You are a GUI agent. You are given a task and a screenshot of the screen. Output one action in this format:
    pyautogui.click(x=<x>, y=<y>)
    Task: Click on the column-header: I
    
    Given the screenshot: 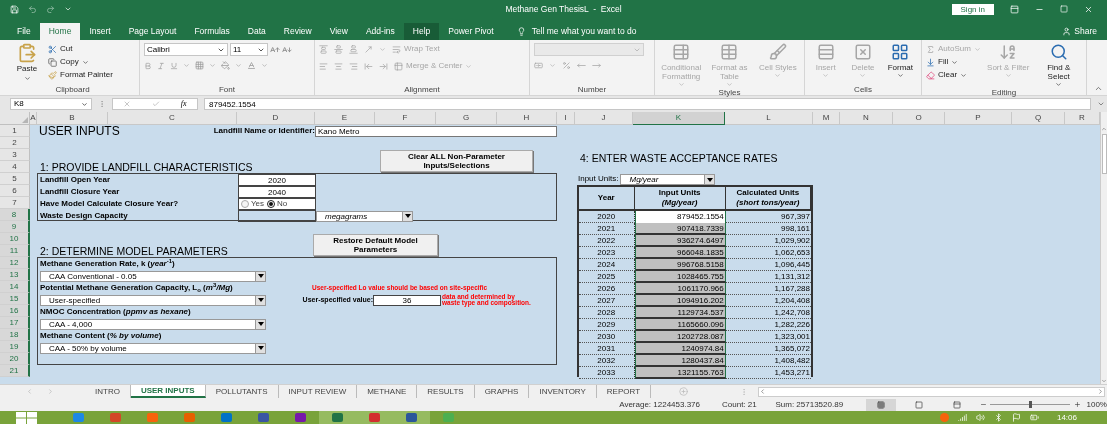 What is the action you would take?
    pyautogui.click(x=566, y=118)
    